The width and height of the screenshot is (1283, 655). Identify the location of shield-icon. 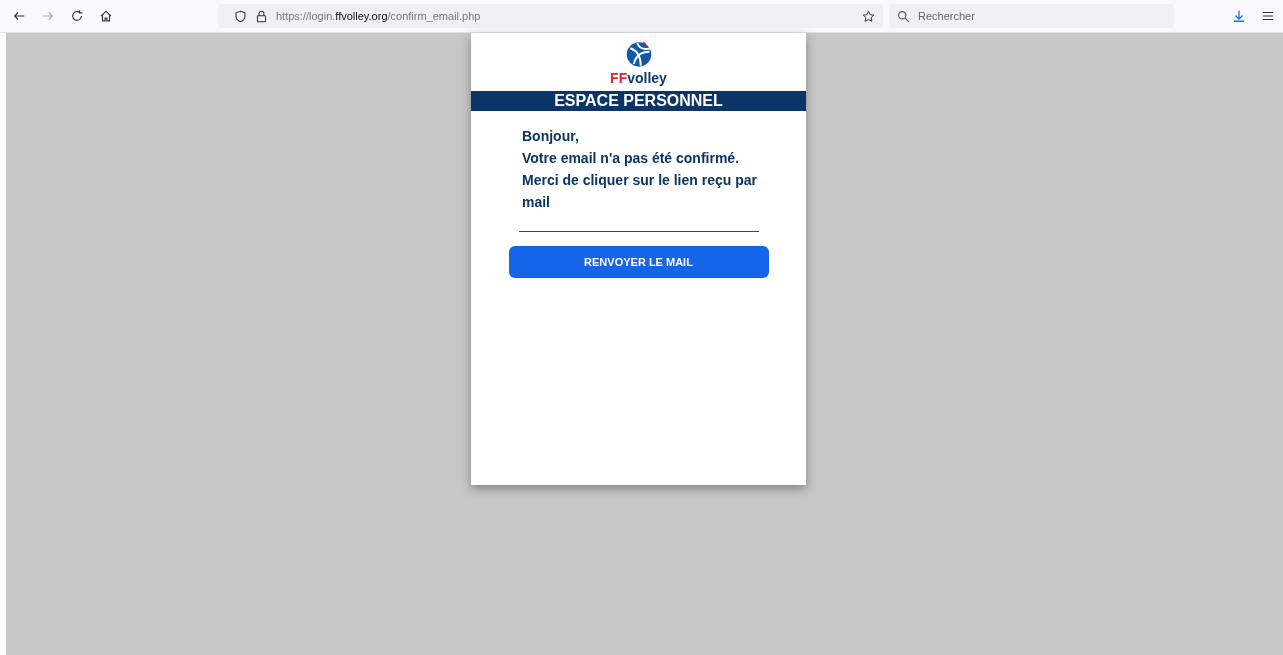
(240, 16).